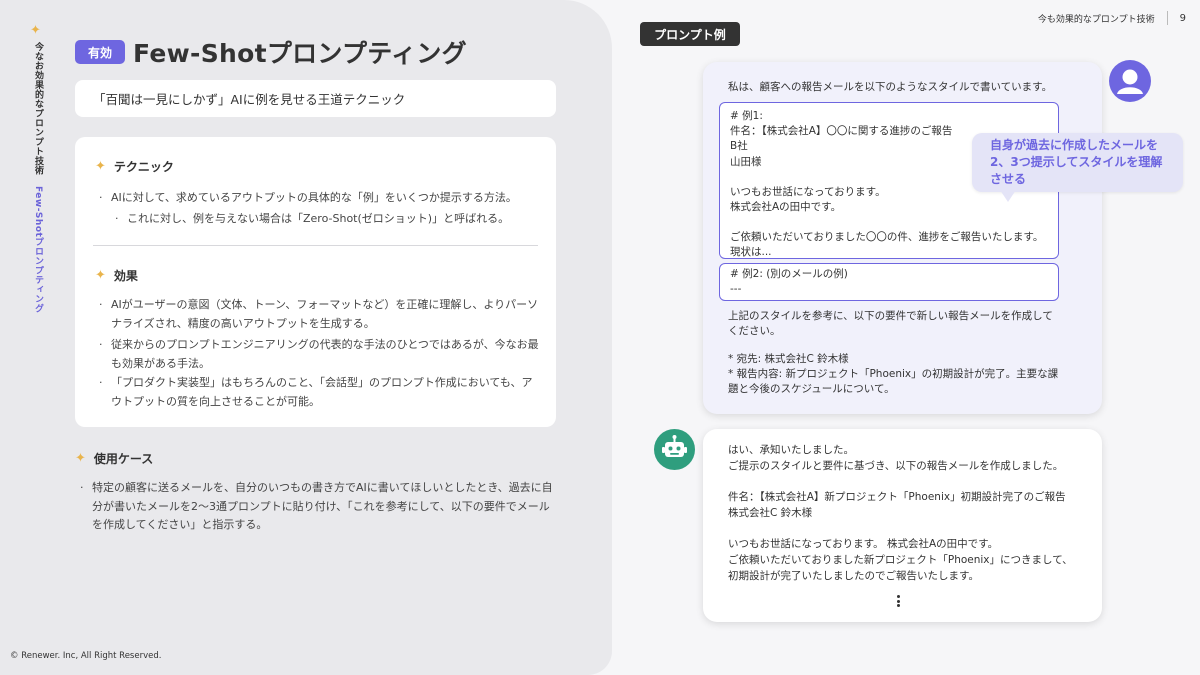 The height and width of the screenshot is (675, 1200). I want to click on user-avatar-icon, so click(1130, 81).